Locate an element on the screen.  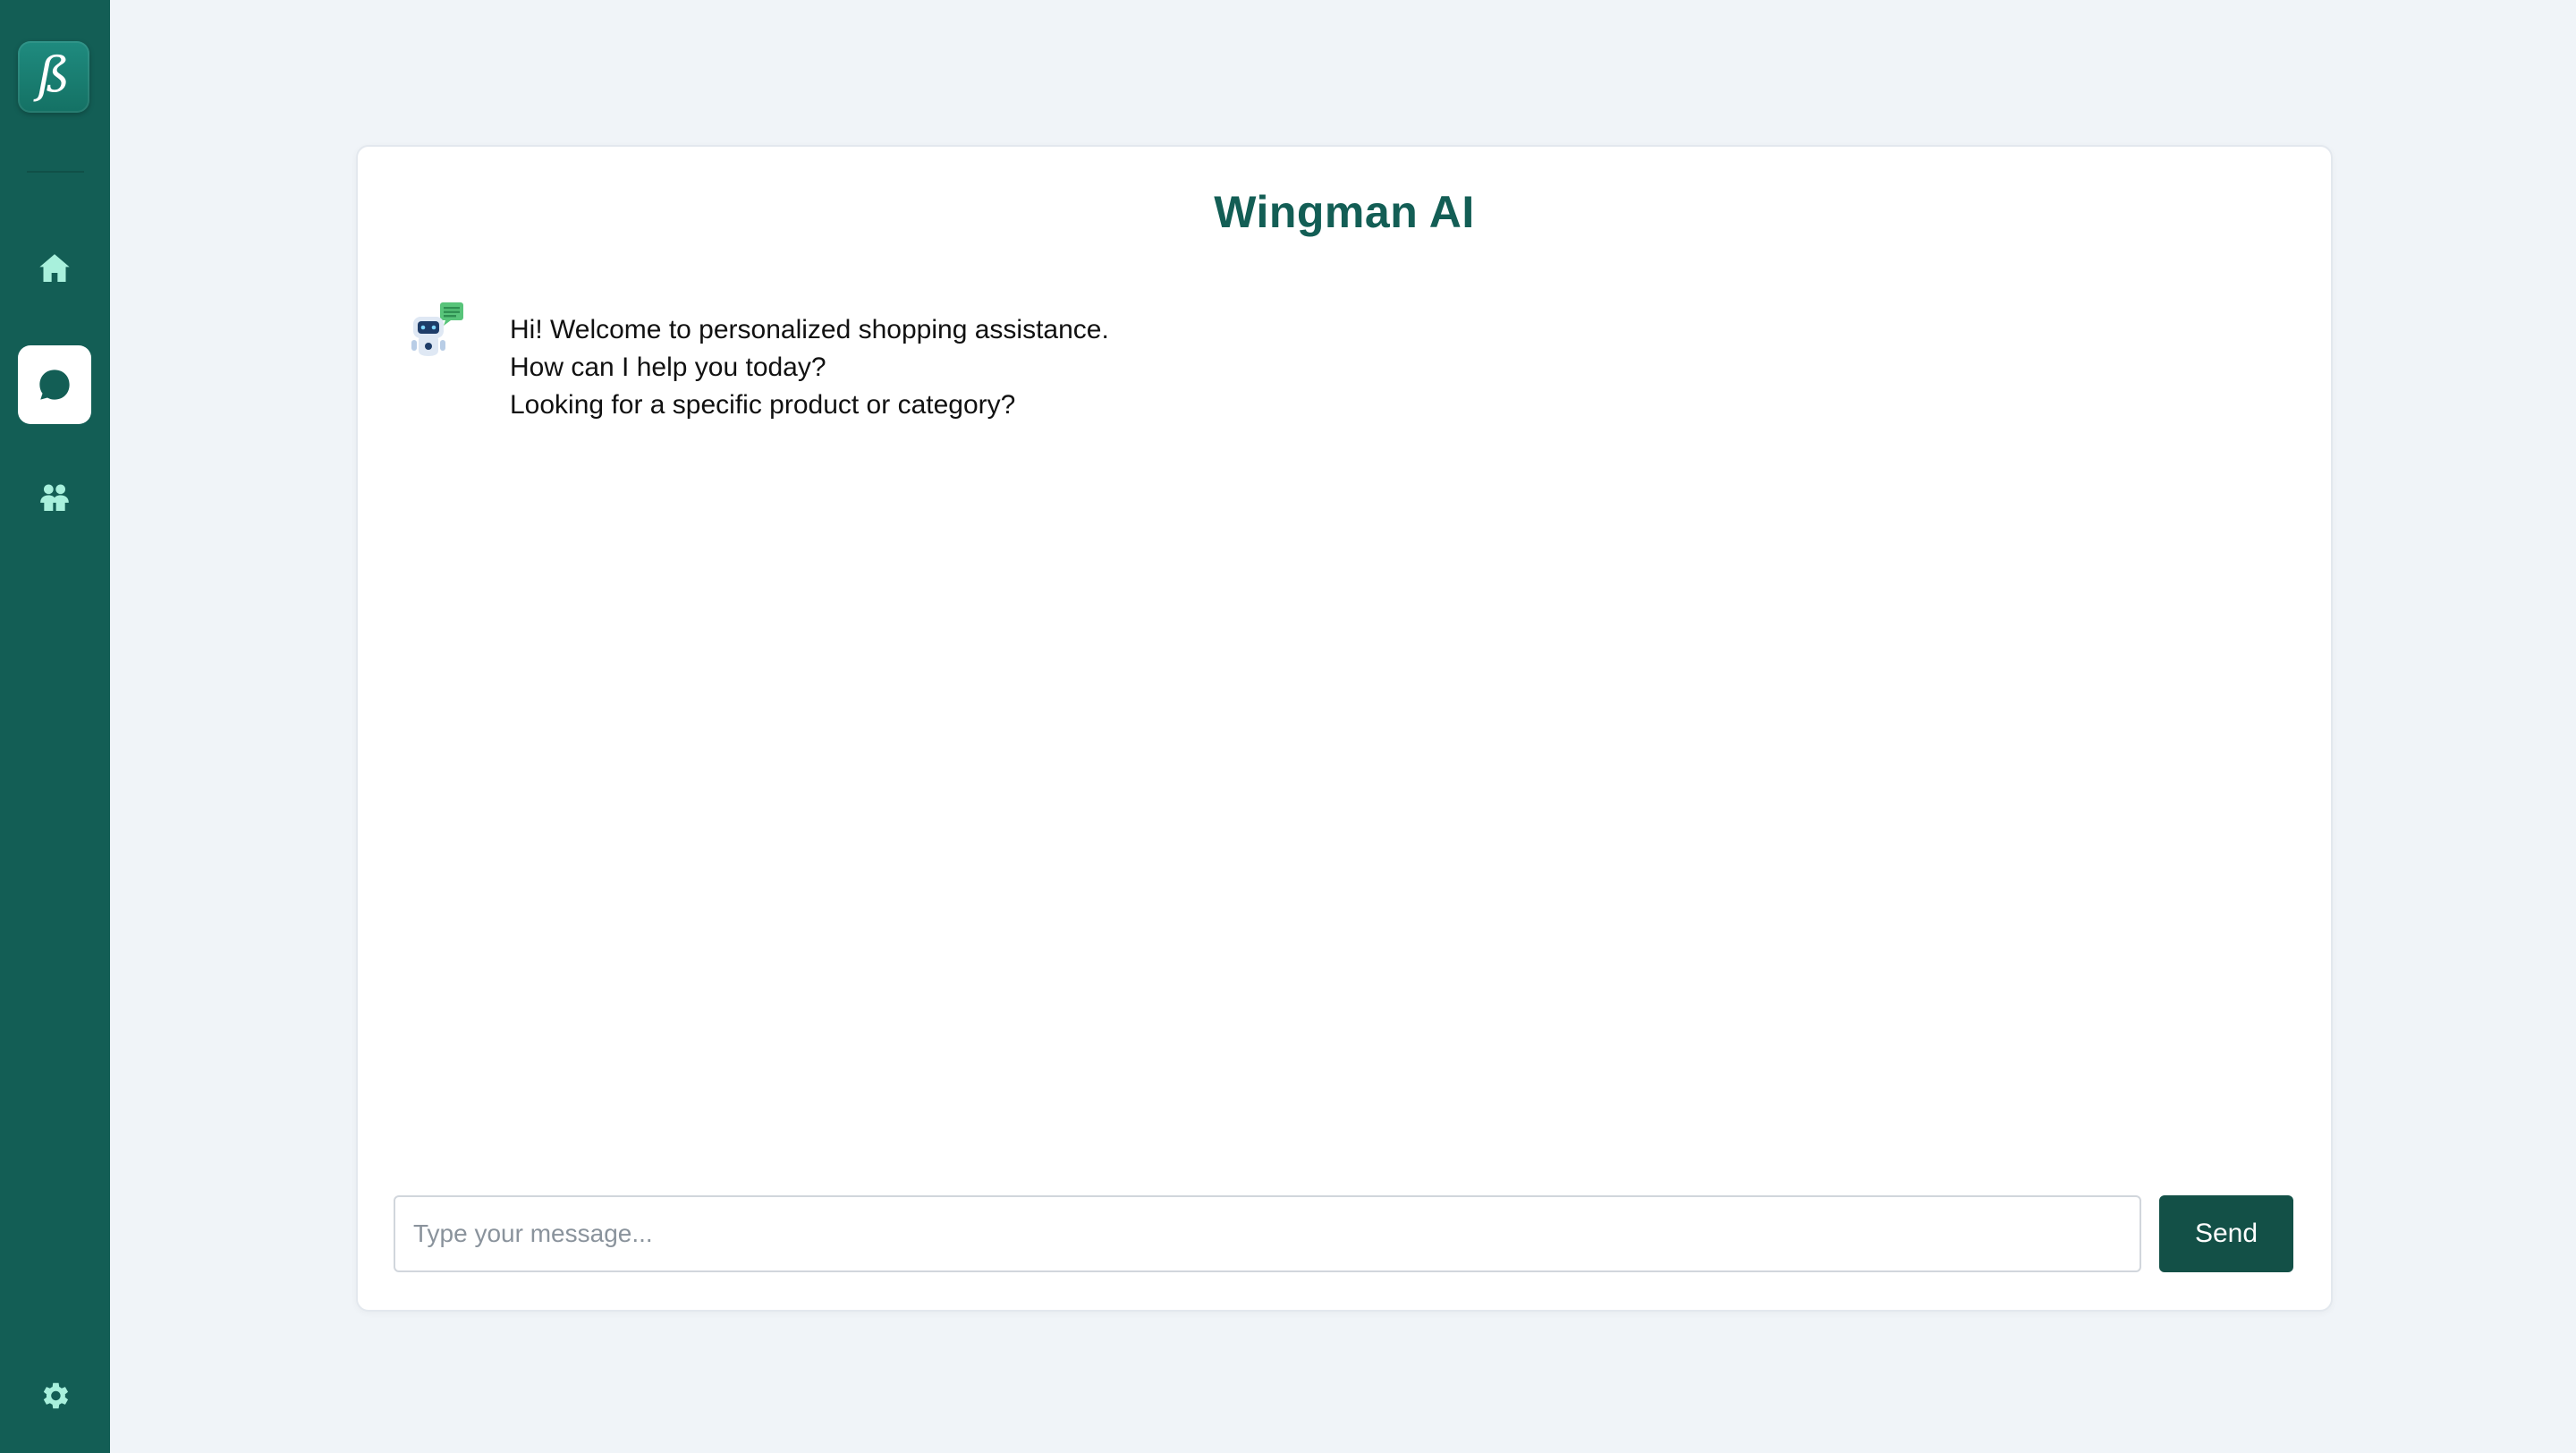
sidebar-item-settings is located at coordinates (54, 1395).